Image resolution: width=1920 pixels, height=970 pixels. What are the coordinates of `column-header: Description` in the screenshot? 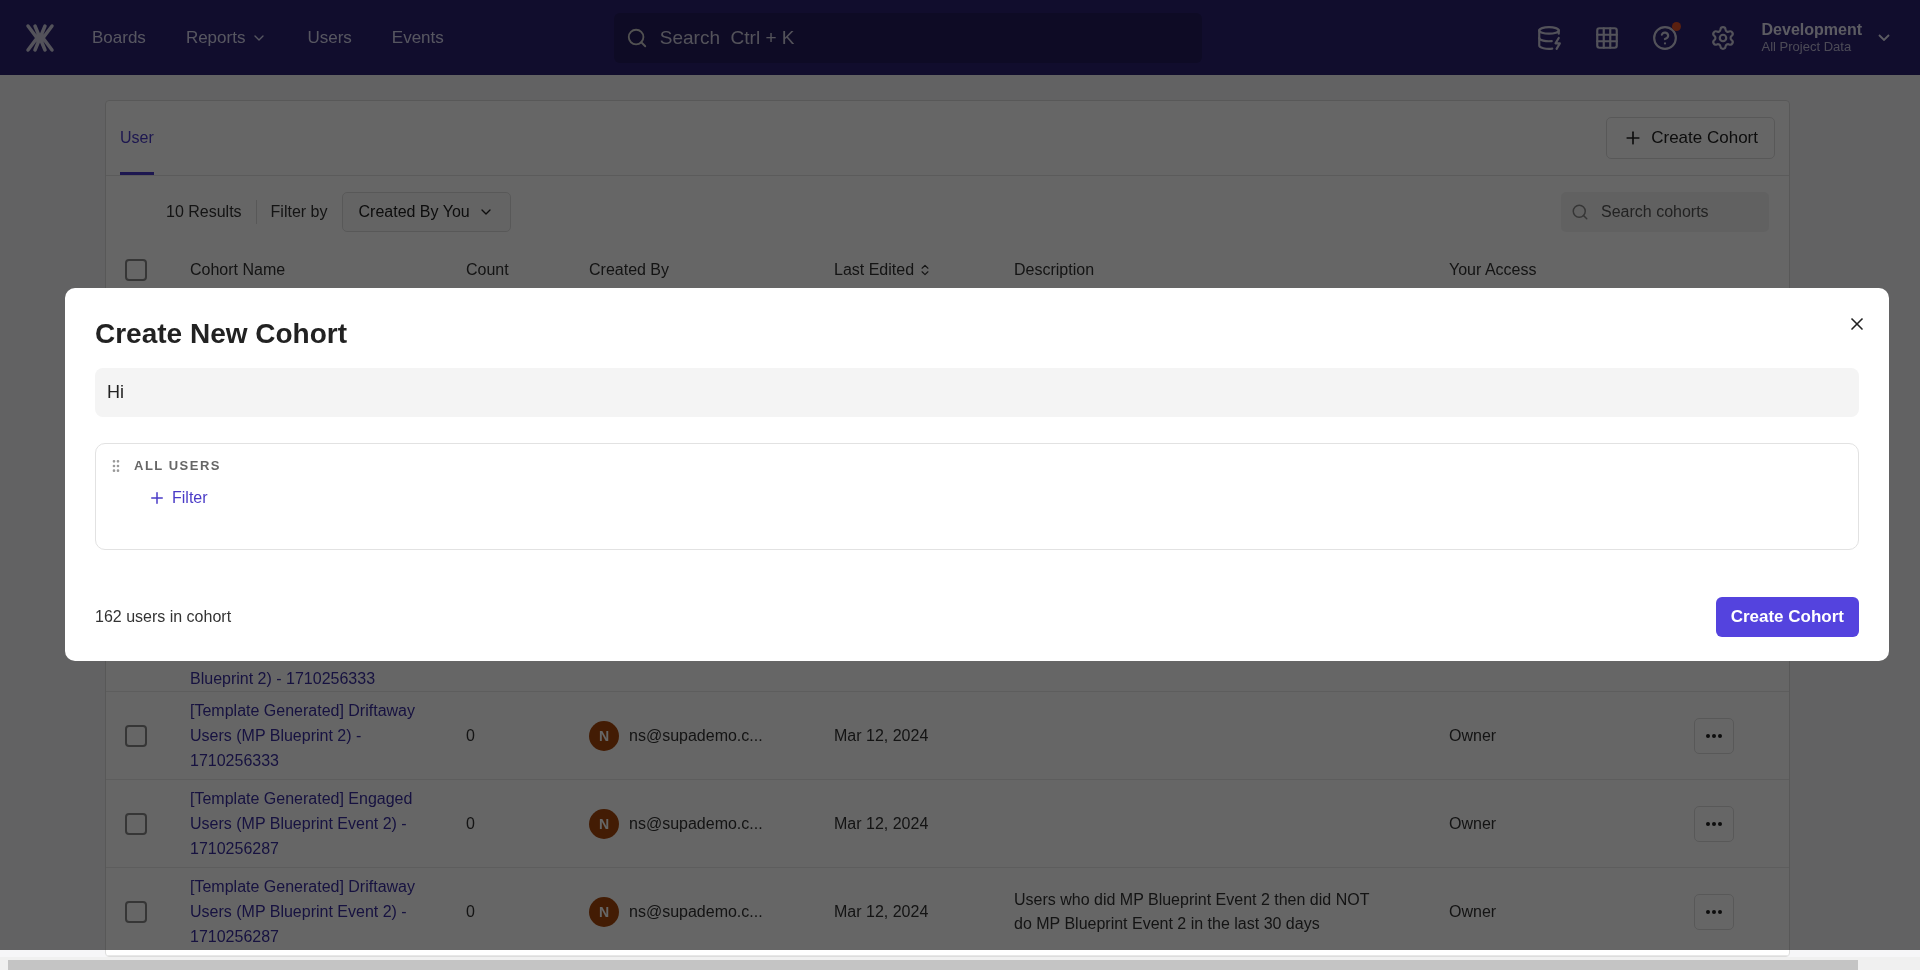 It's located at (1055, 270).